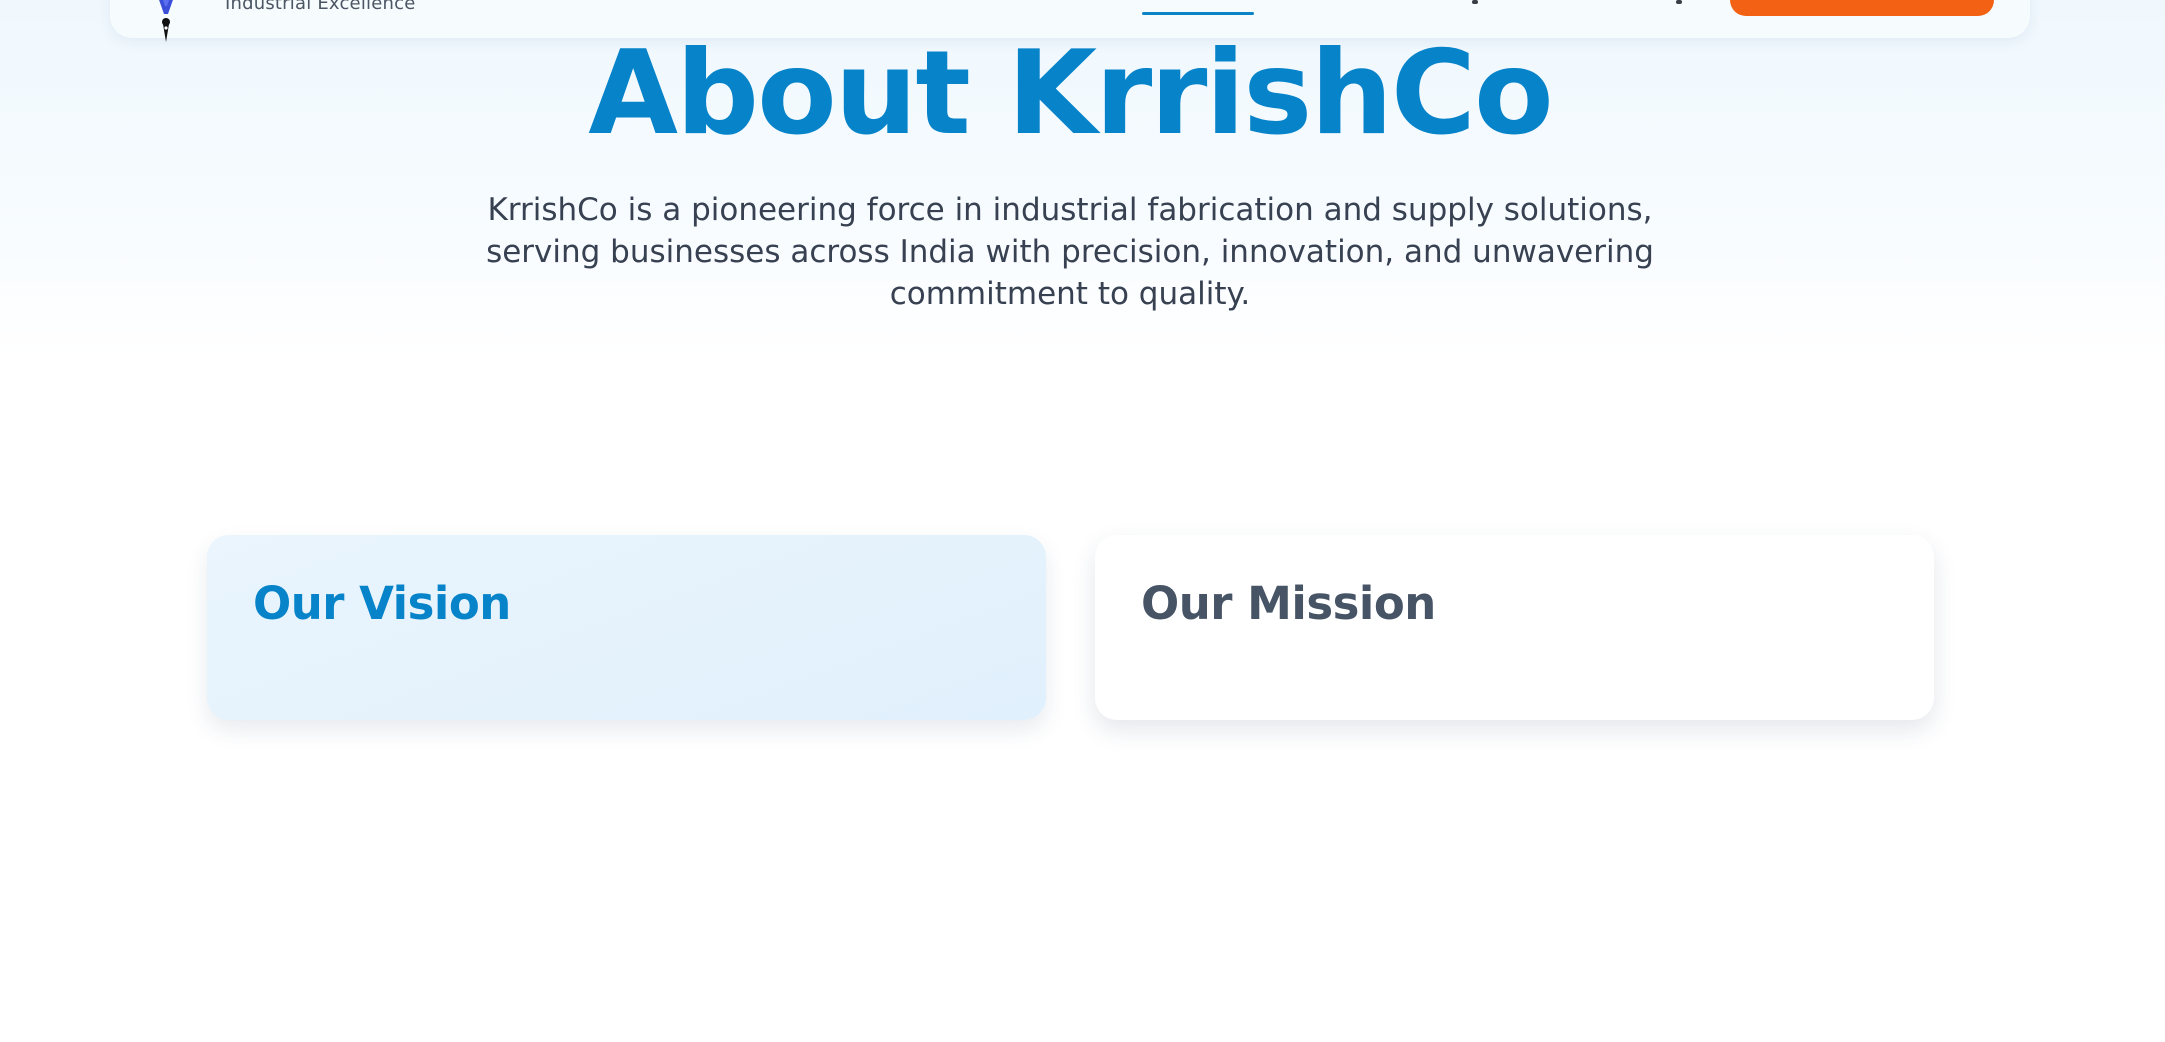  What do you see at coordinates (1070, 93) in the screenshot?
I see `page-title: About KrrishCo` at bounding box center [1070, 93].